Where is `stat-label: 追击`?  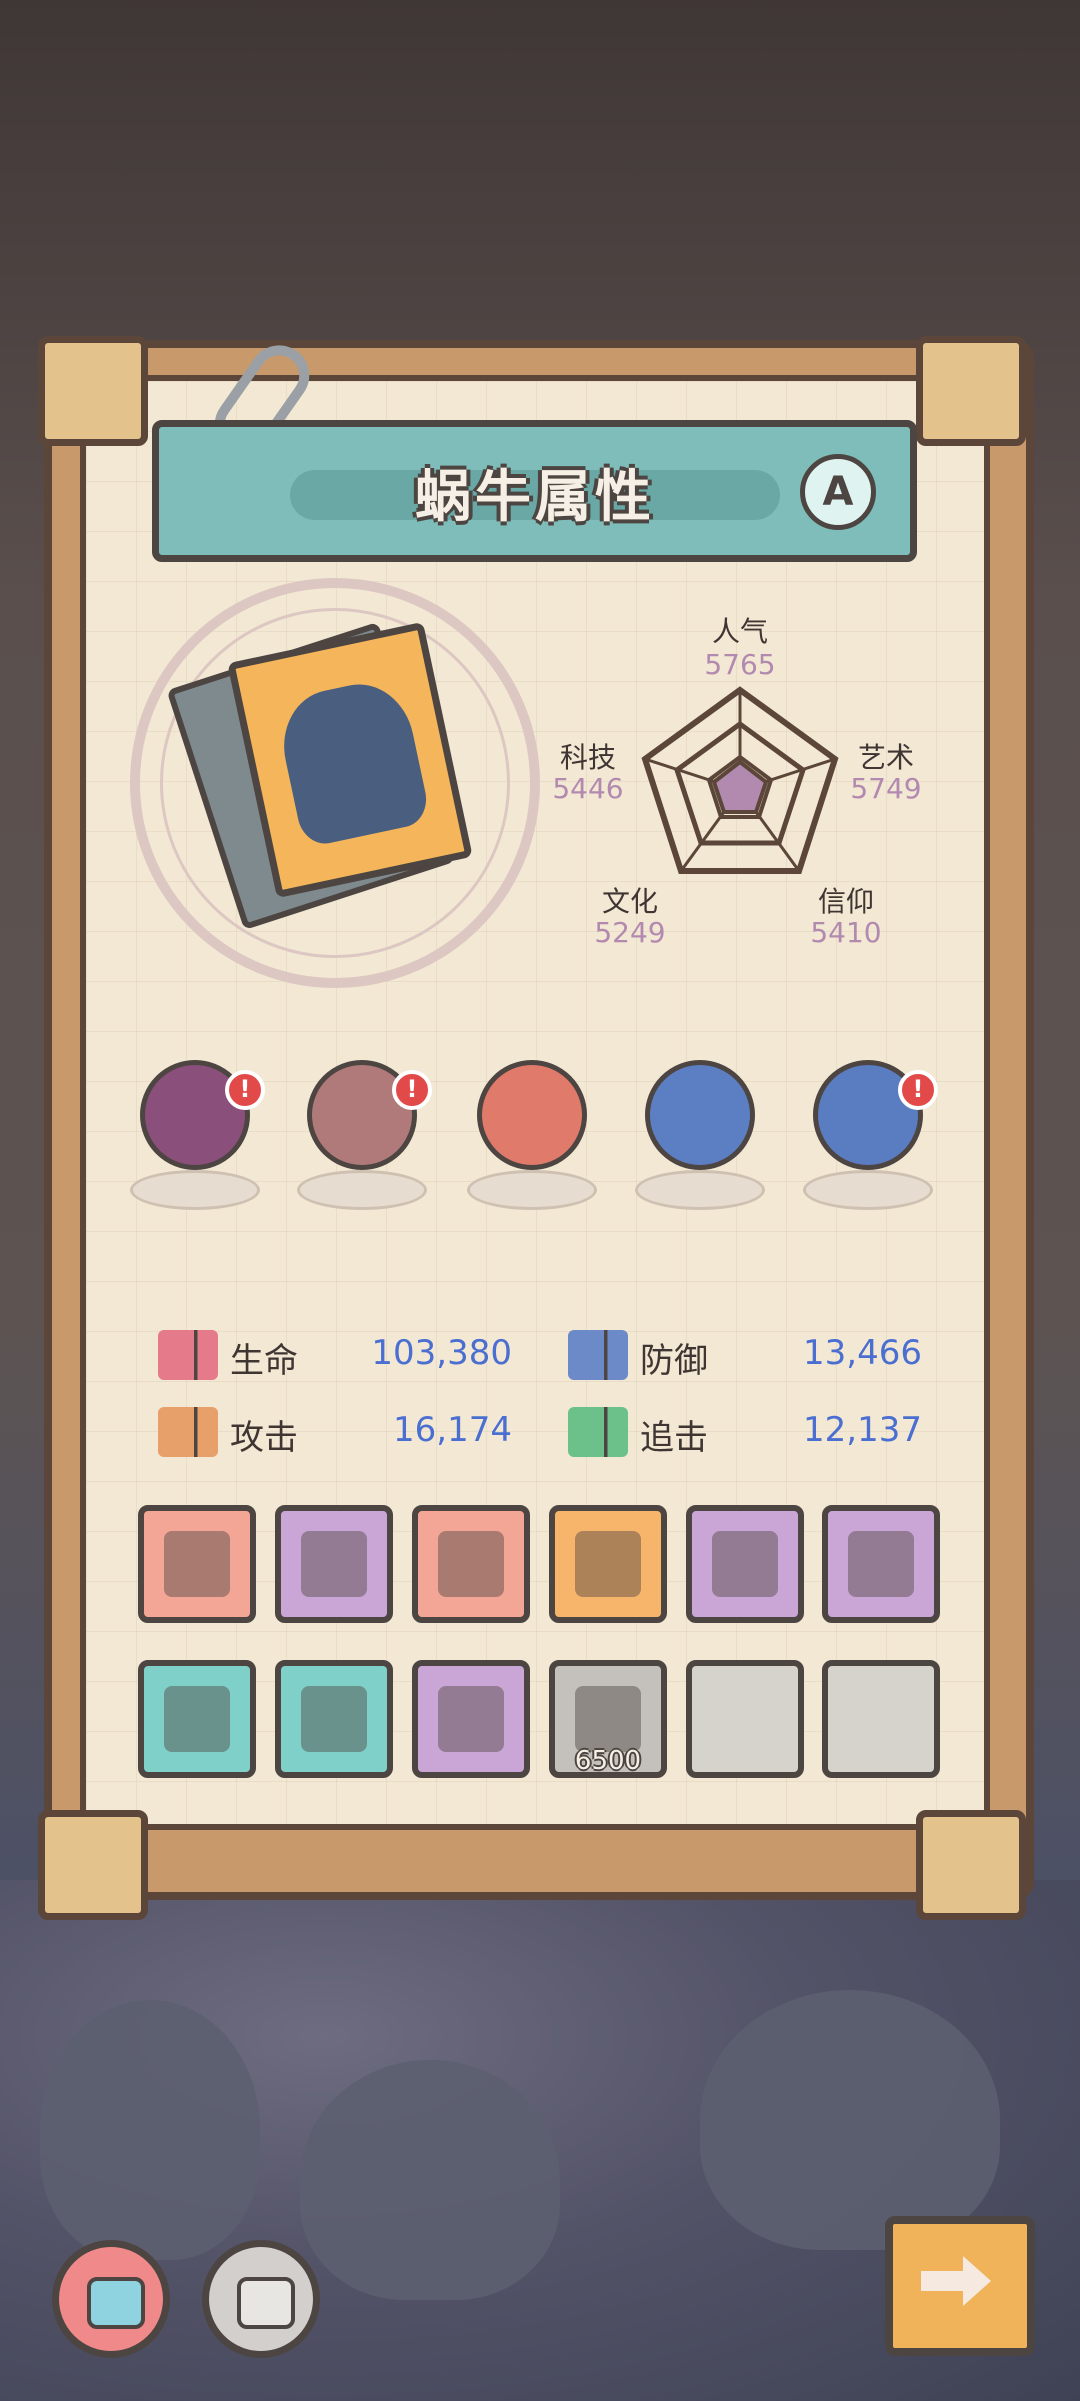 stat-label: 追击 is located at coordinates (674, 1438).